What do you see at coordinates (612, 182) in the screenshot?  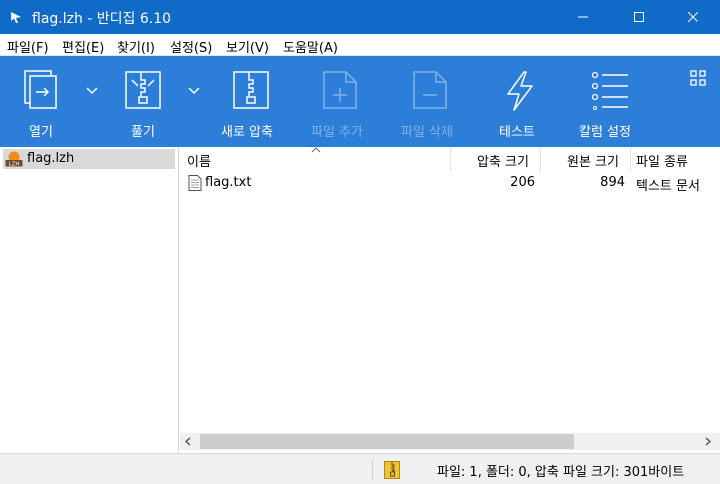 I see `original-size-cell: 894` at bounding box center [612, 182].